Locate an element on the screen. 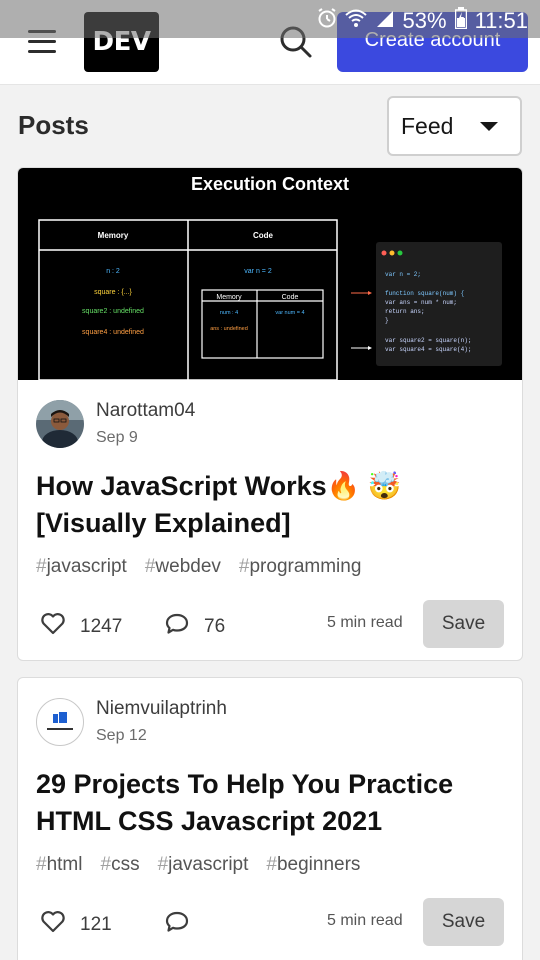 The width and height of the screenshot is (540, 960). reactions-count: 121 is located at coordinates (96, 924).